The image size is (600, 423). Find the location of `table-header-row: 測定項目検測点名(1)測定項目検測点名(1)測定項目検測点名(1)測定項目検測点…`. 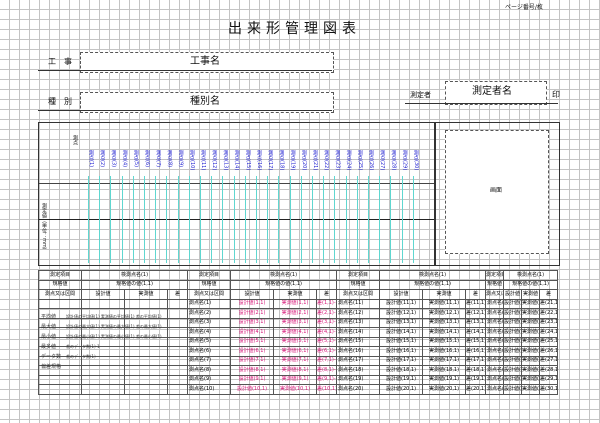

table-header-row: 測定項目検測点名(1)測定項目検測点名(1)測定項目検測点名(1)測定項目検測点… is located at coordinates (298, 275).